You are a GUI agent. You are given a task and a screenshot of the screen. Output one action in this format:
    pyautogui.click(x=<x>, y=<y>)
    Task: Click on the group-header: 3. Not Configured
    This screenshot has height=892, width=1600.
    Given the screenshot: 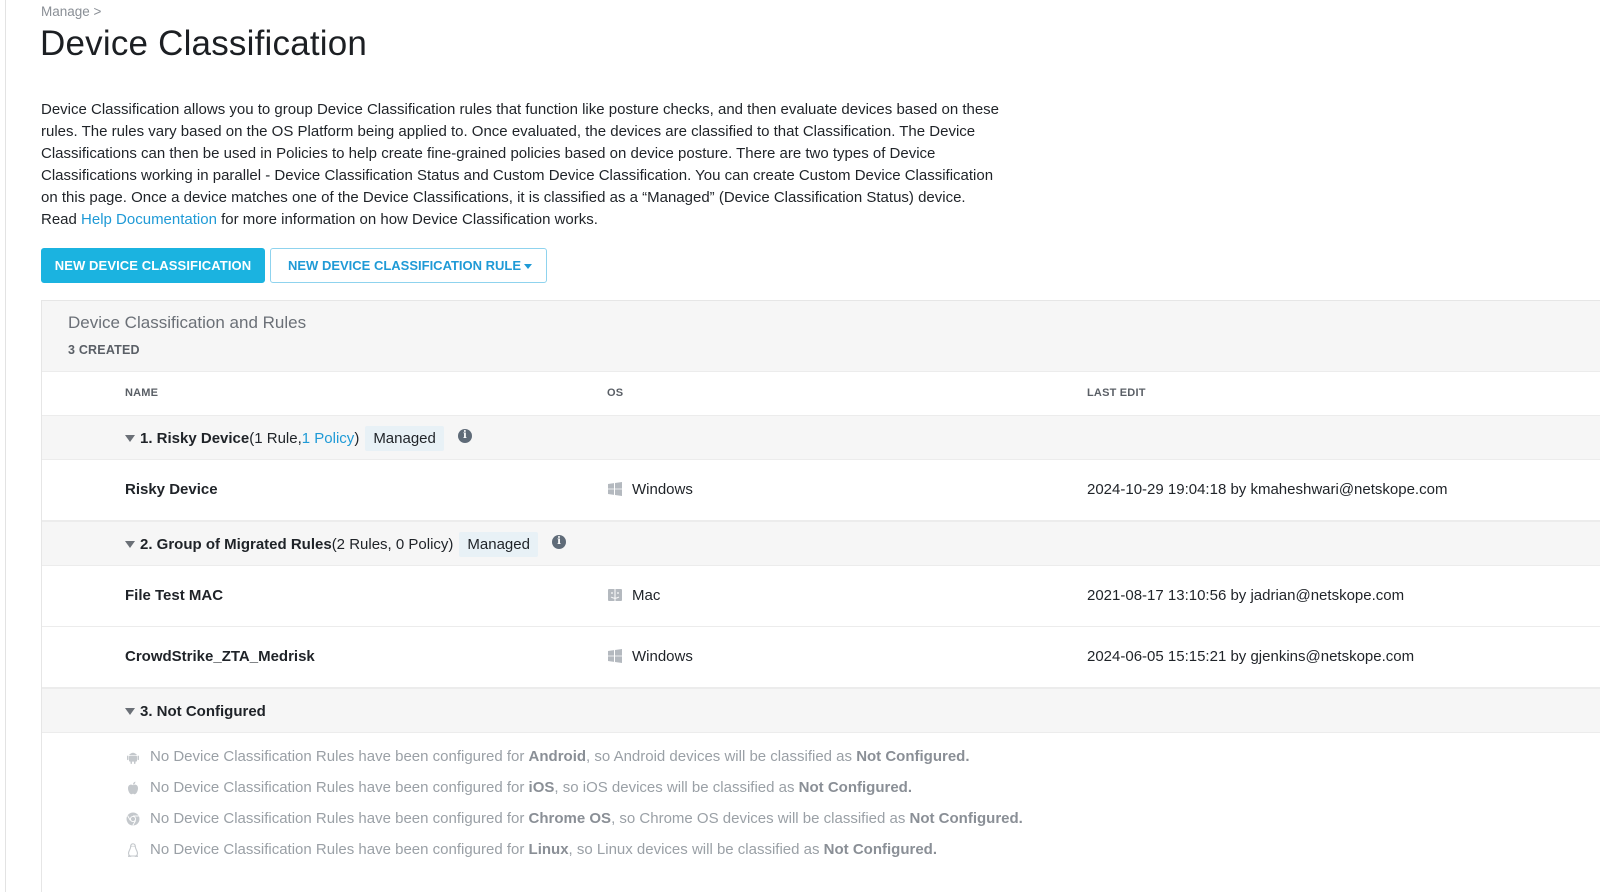 What is the action you would take?
    pyautogui.click(x=195, y=711)
    